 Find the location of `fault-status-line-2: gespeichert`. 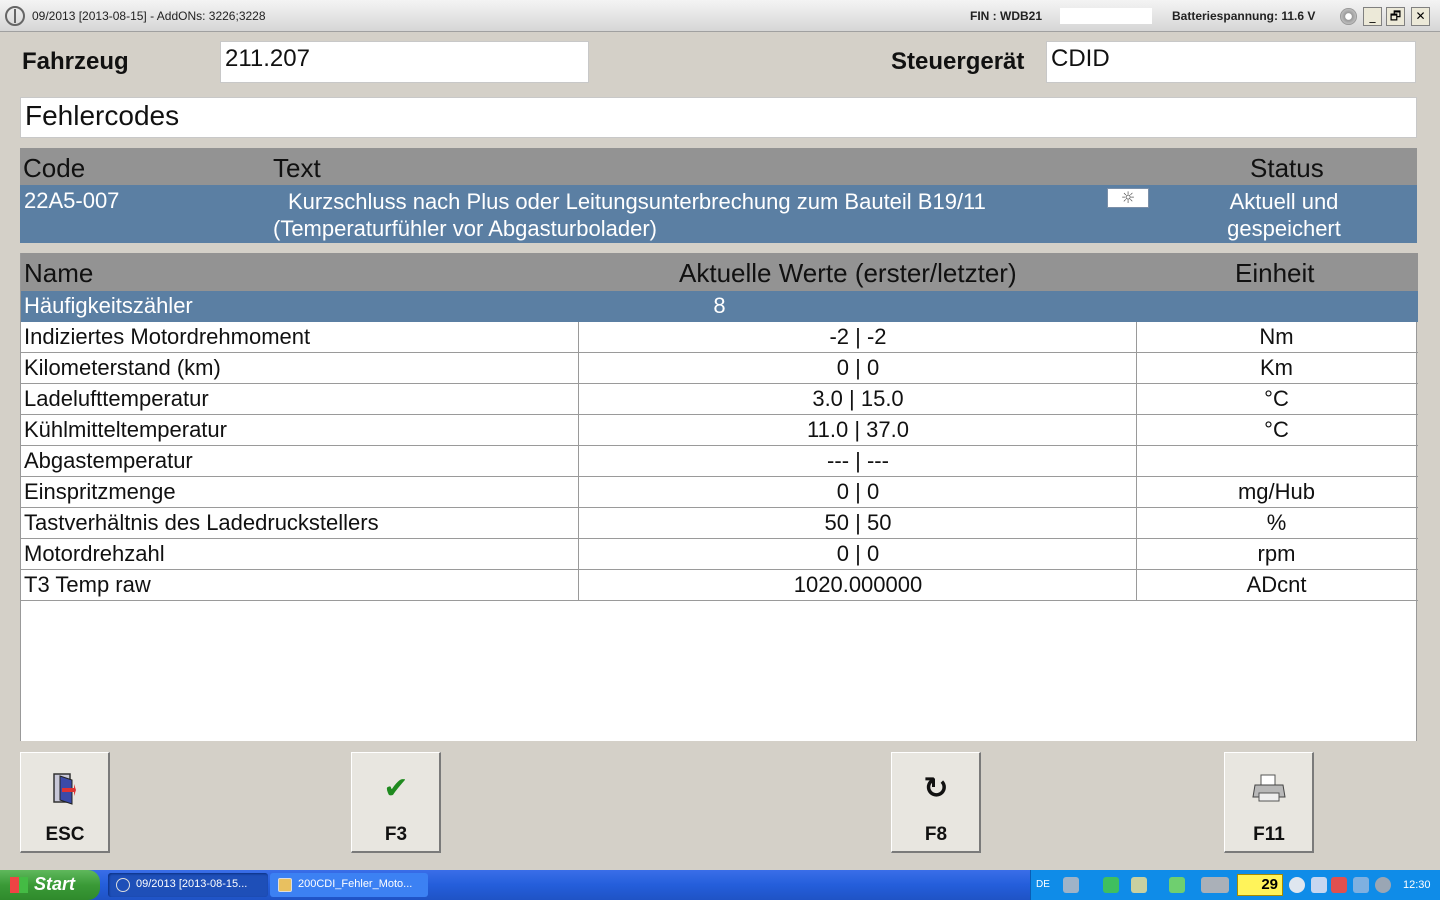

fault-status-line-2: gespeichert is located at coordinates (1284, 228).